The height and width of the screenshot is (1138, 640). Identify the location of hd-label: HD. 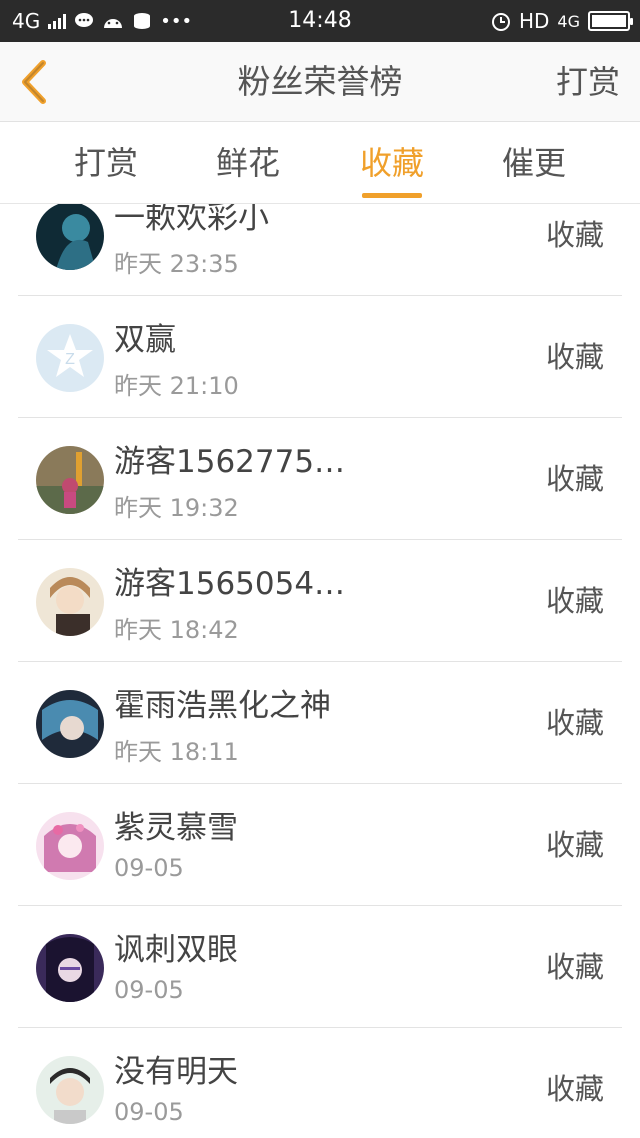
(534, 21).